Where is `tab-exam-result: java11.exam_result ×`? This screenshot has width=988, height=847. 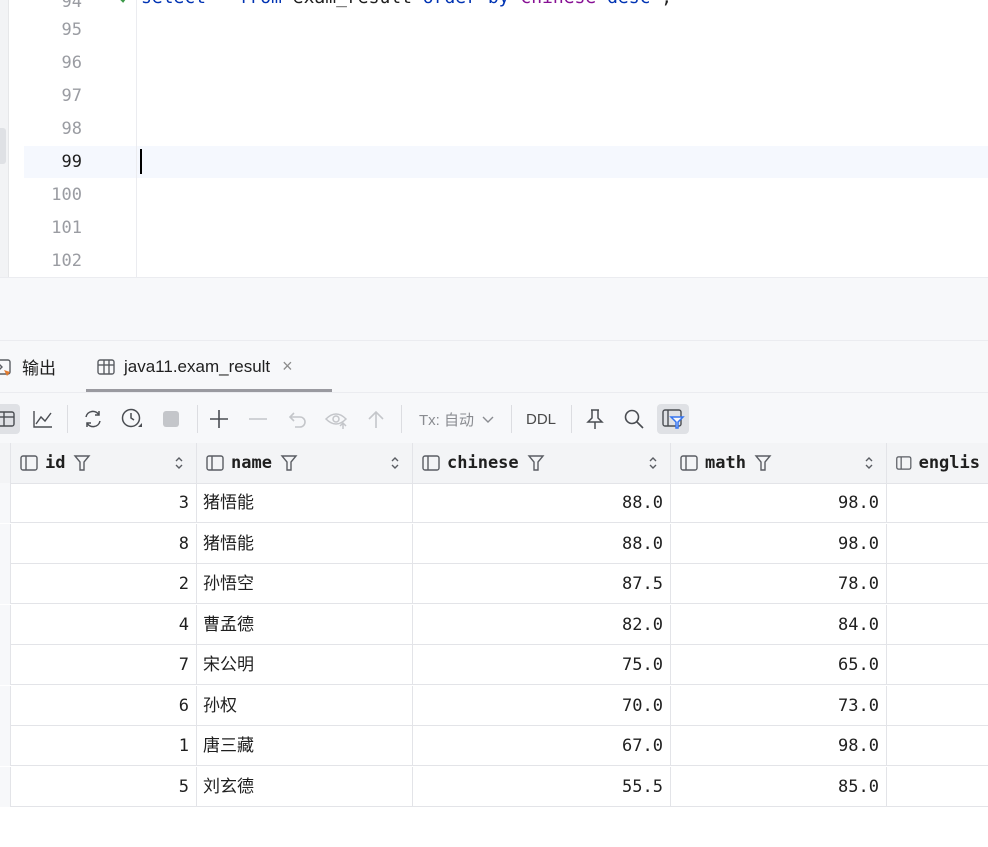 tab-exam-result: java11.exam_result × is located at coordinates (209, 366).